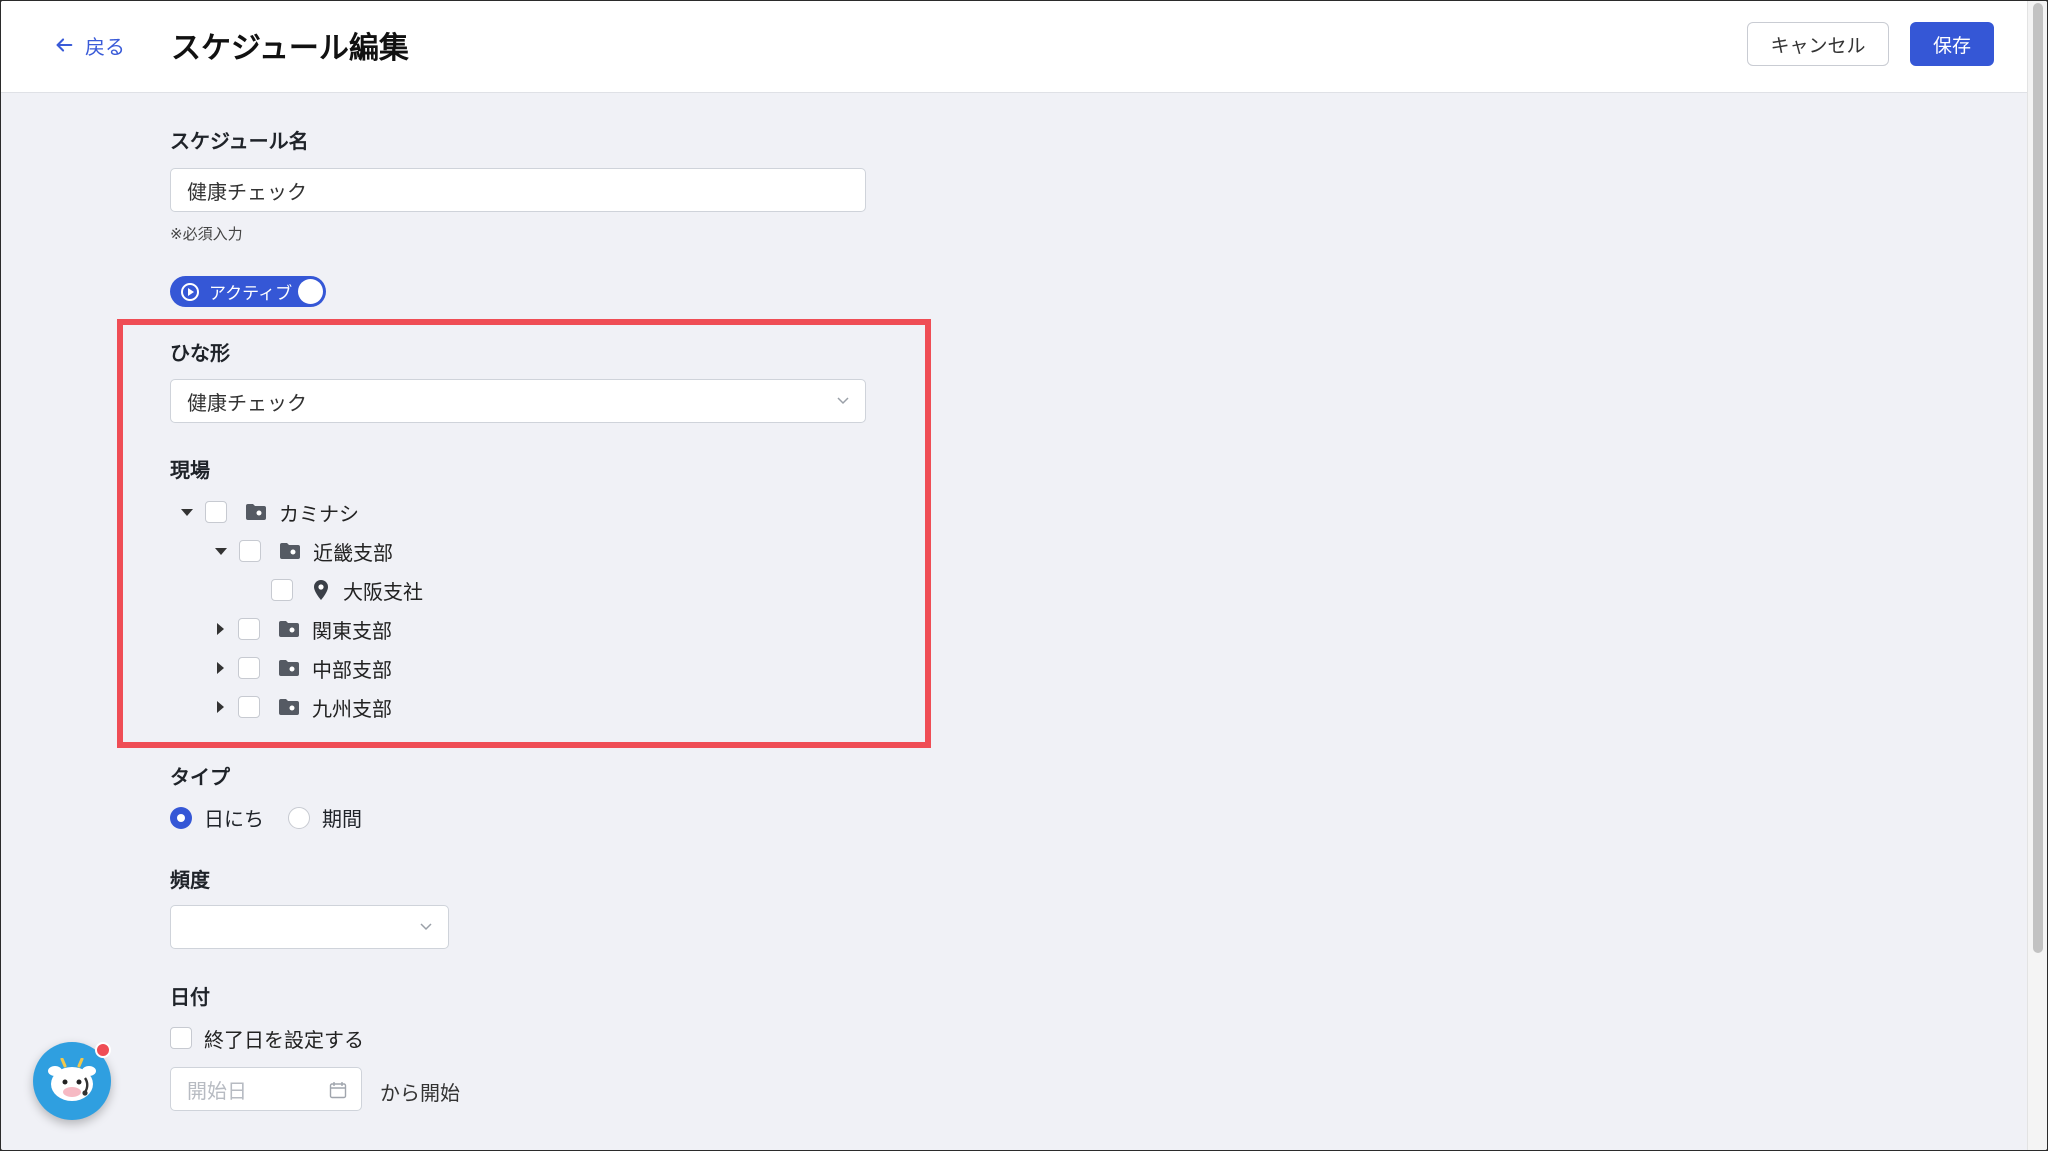  I want to click on radio-period, so click(299, 817).